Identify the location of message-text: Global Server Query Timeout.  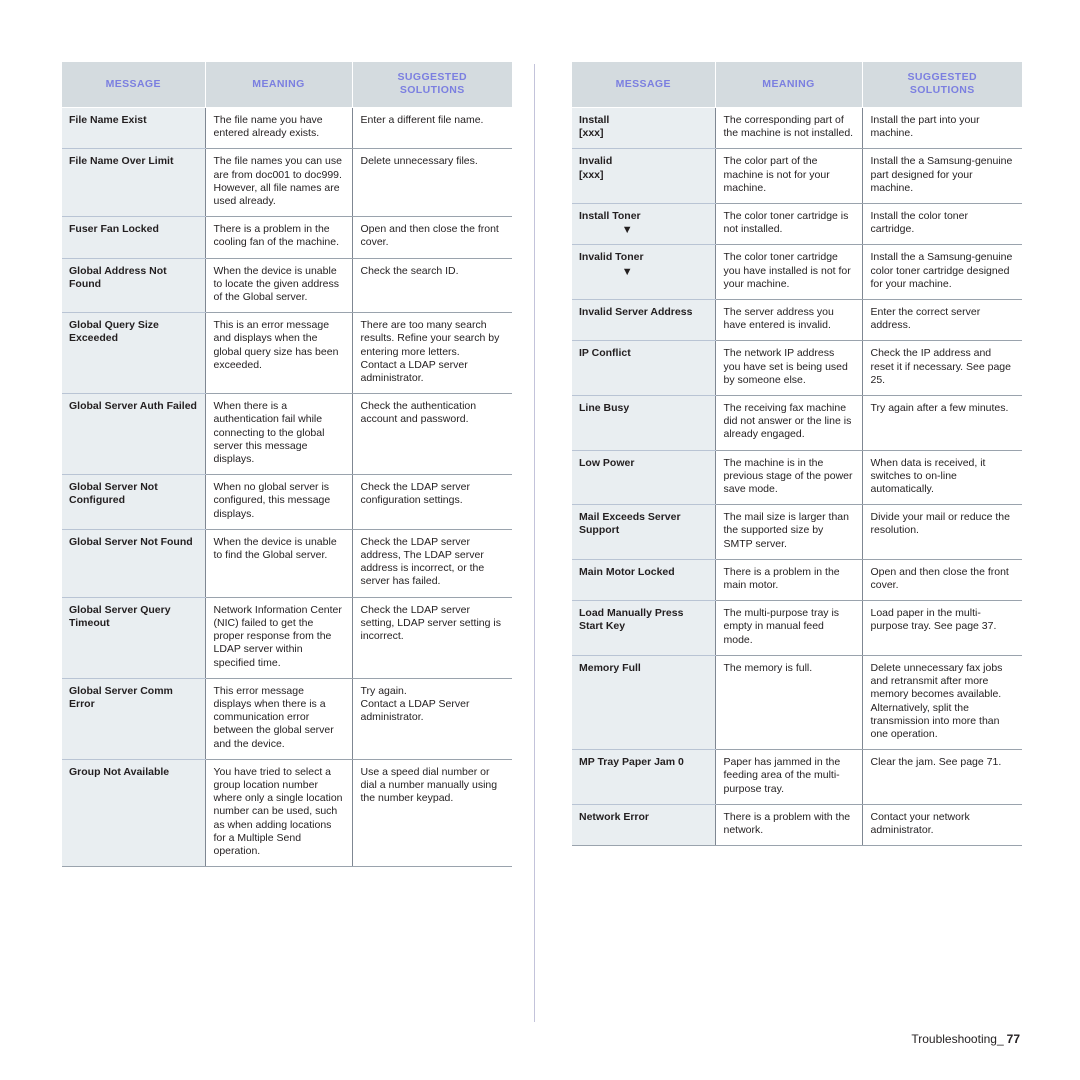
(120, 616).